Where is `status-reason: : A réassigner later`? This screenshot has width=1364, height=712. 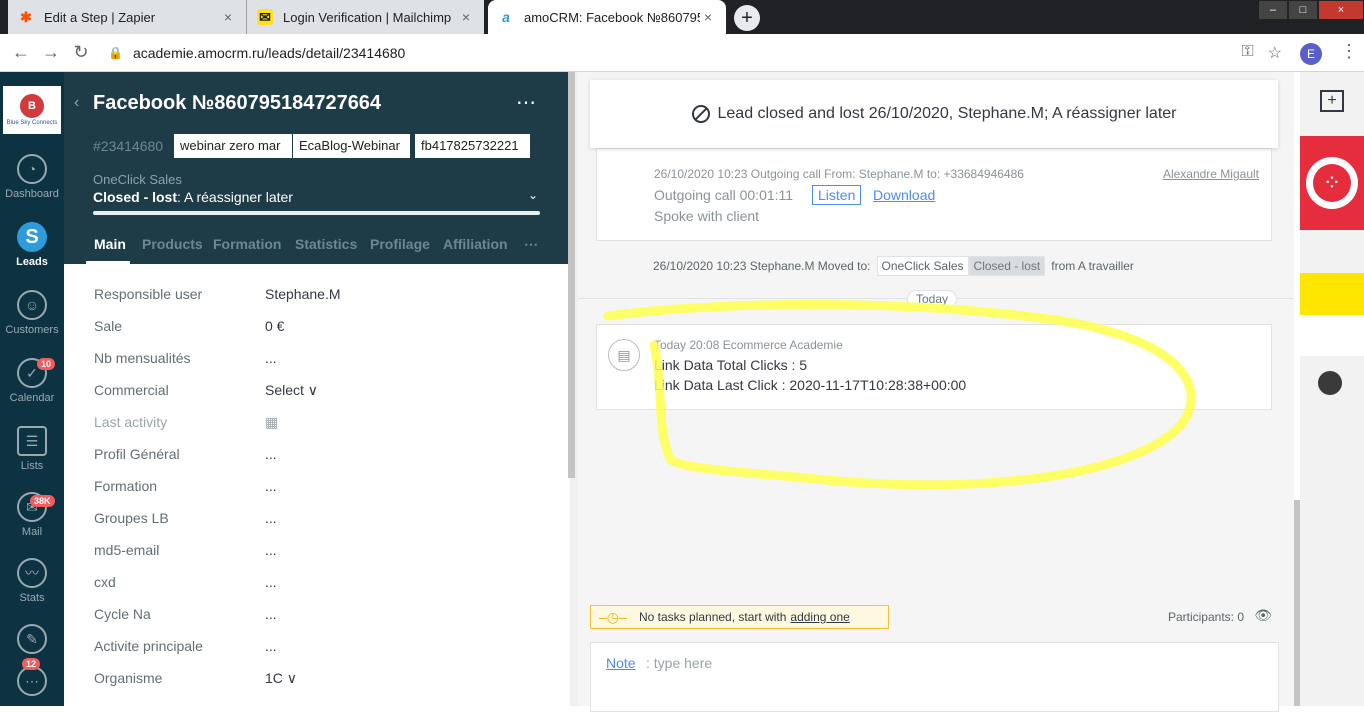 status-reason: : A réassigner later is located at coordinates (235, 197).